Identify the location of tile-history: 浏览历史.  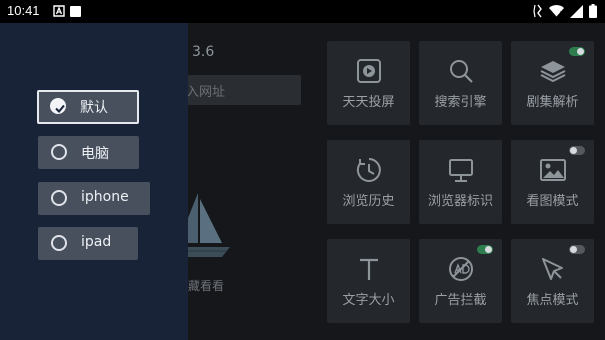
(368, 182).